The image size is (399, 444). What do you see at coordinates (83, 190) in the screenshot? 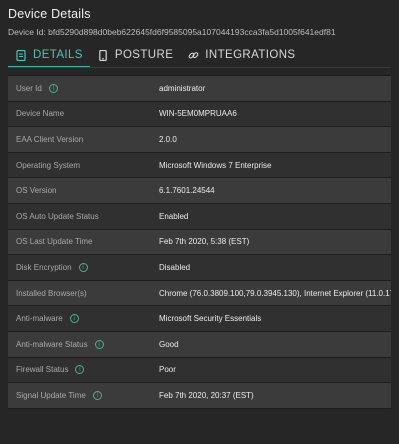
I see `row-label-cell: OS Version` at bounding box center [83, 190].